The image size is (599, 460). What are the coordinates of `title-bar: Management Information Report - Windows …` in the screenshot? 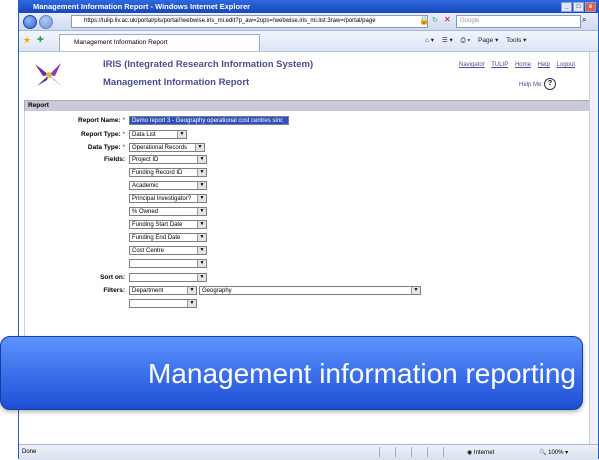 It's located at (308, 6).